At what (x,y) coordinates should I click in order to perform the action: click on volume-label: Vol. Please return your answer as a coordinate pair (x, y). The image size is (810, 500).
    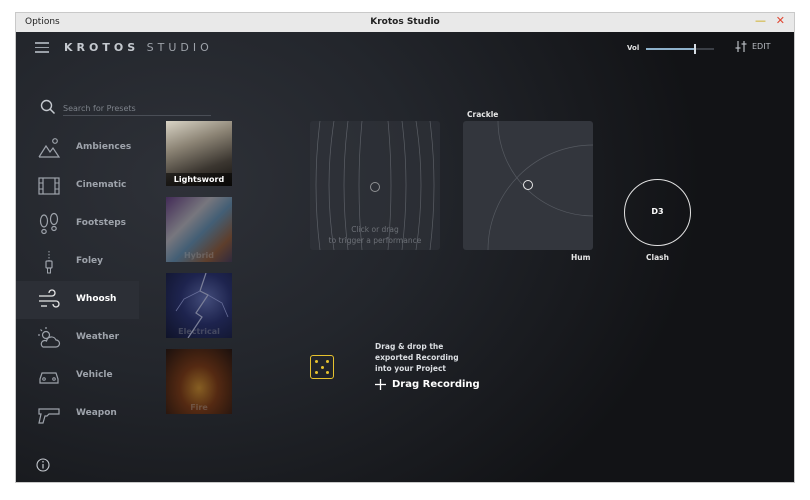
    Looking at the image, I should click on (633, 48).